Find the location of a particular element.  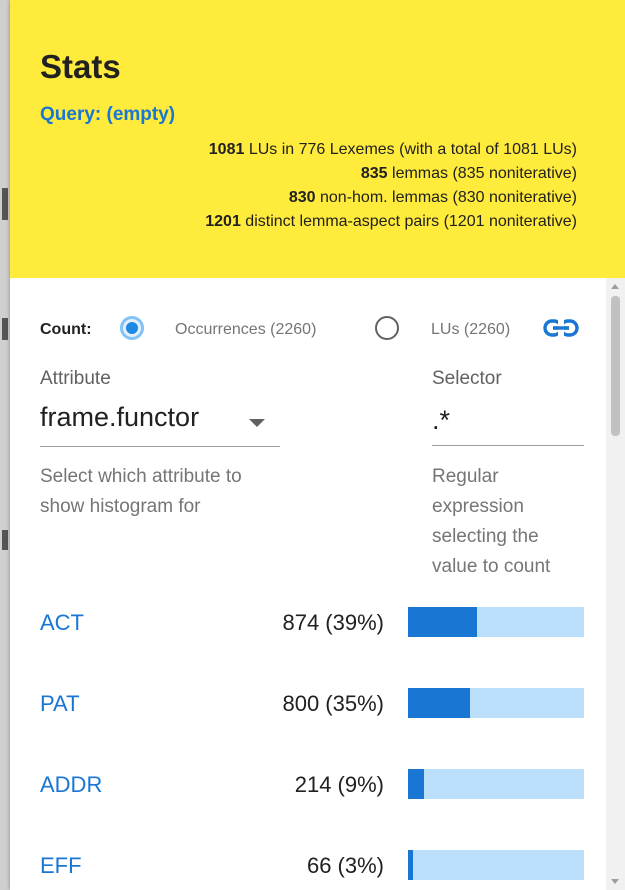

background-page-edge is located at coordinates (5, 445).